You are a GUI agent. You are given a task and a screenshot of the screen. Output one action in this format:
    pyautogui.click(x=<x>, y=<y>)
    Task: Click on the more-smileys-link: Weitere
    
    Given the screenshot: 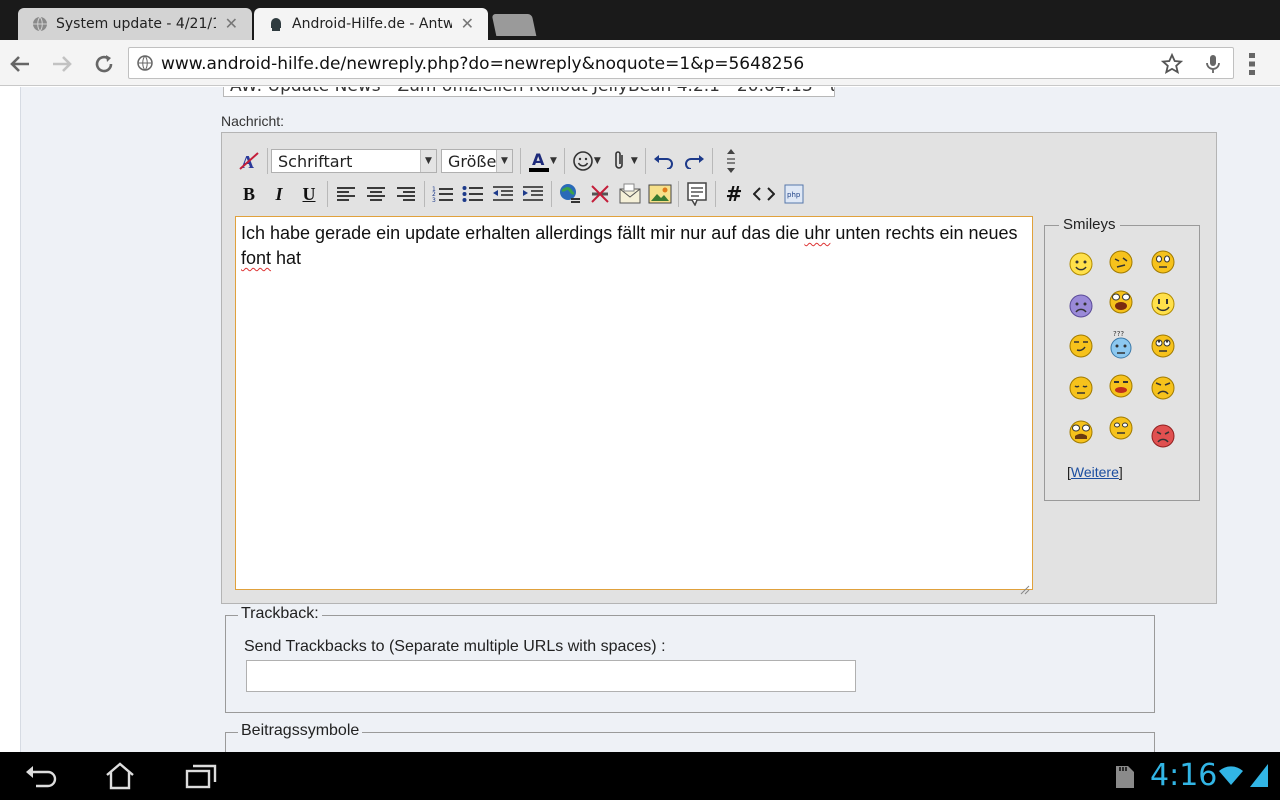 What is the action you would take?
    pyautogui.click(x=1095, y=472)
    